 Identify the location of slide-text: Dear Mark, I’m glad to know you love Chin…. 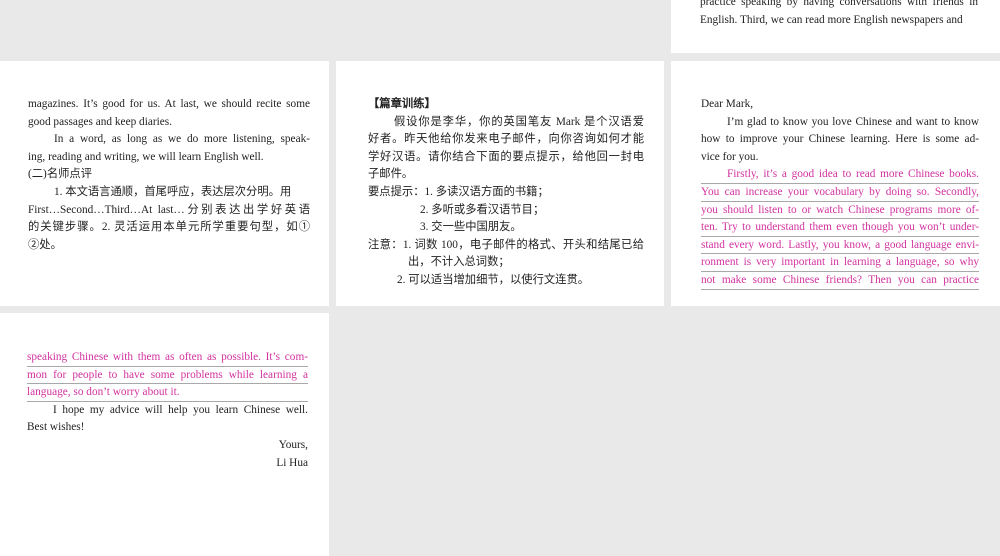
(840, 193).